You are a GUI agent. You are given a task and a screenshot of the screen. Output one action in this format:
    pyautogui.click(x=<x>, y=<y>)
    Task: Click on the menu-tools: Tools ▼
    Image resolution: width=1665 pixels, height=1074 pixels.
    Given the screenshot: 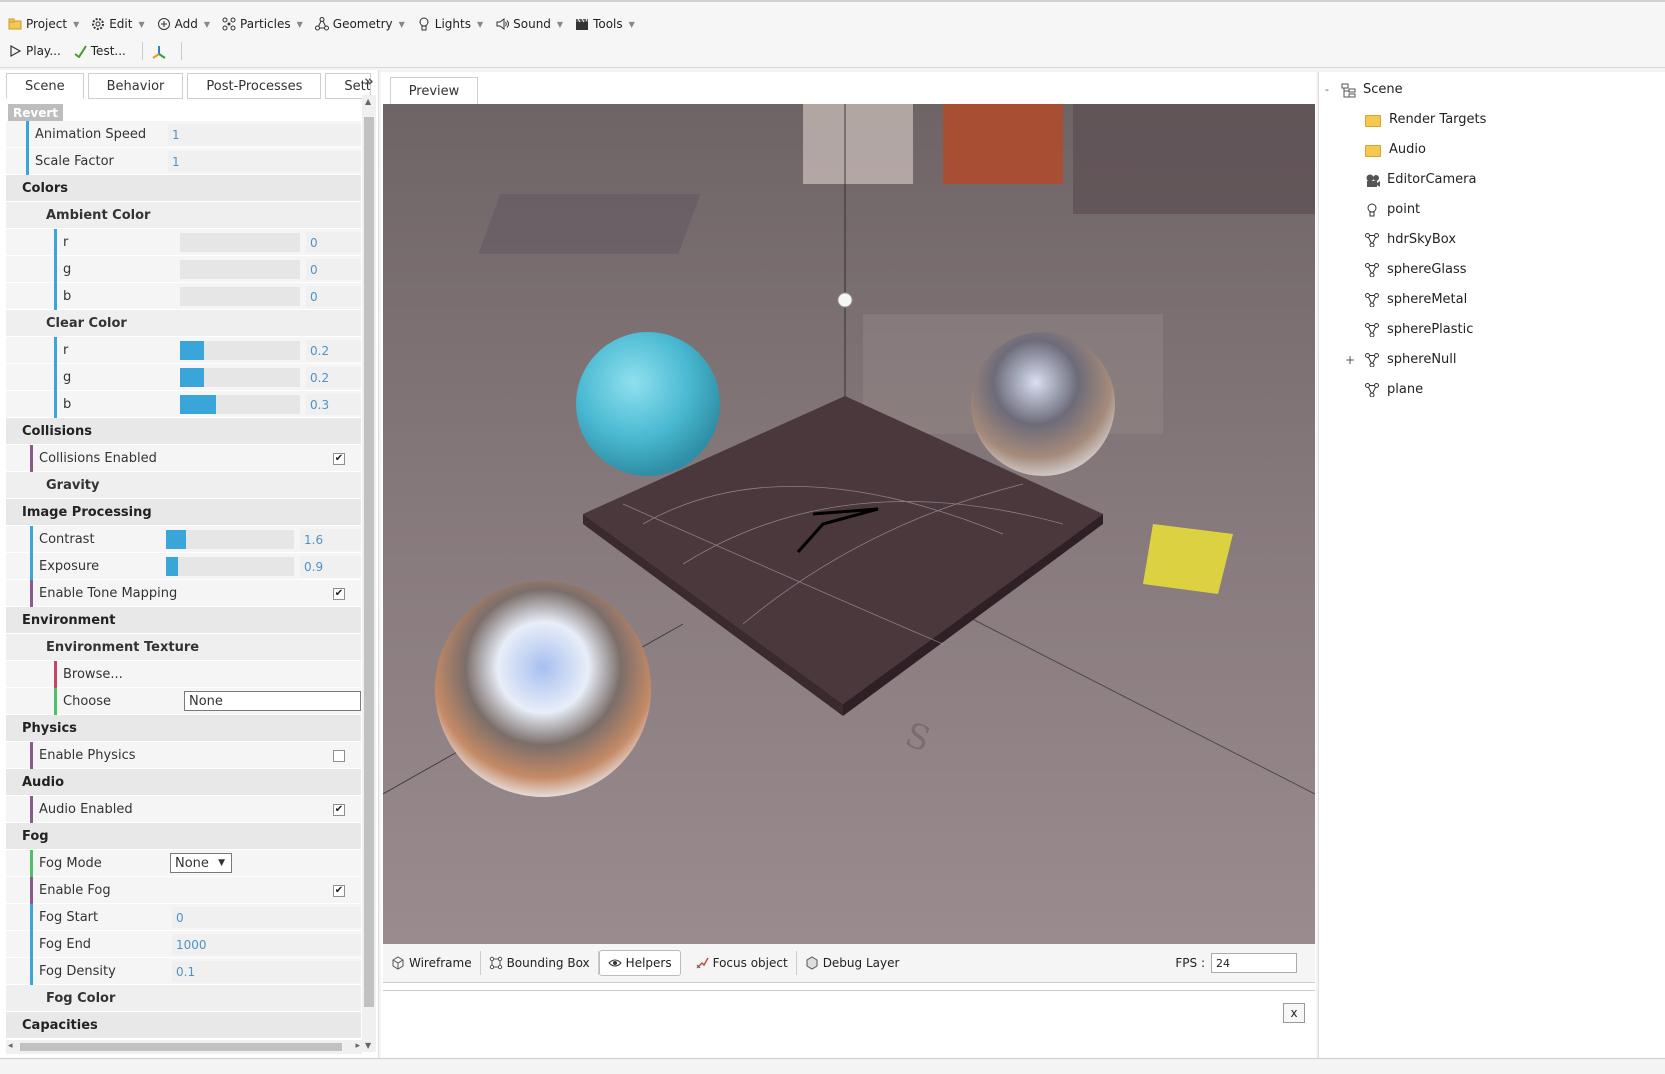 What is the action you would take?
    pyautogui.click(x=605, y=24)
    